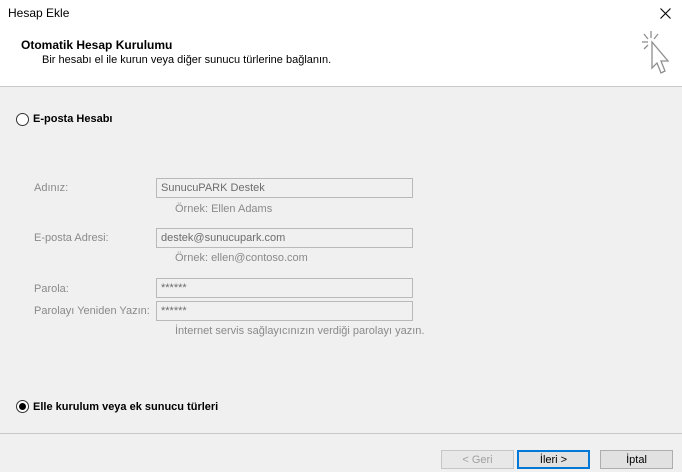  Describe the element at coordinates (477, 459) in the screenshot. I see `back-button: < Geri` at that location.